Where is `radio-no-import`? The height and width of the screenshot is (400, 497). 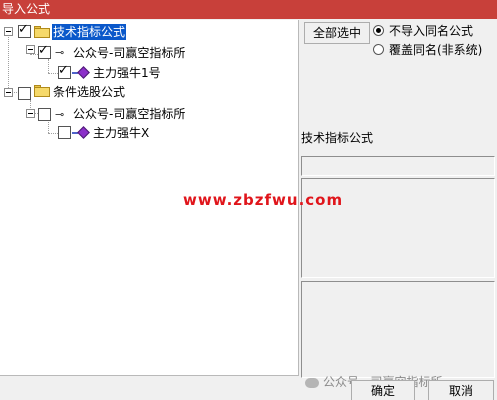
radio-no-import is located at coordinates (378, 30).